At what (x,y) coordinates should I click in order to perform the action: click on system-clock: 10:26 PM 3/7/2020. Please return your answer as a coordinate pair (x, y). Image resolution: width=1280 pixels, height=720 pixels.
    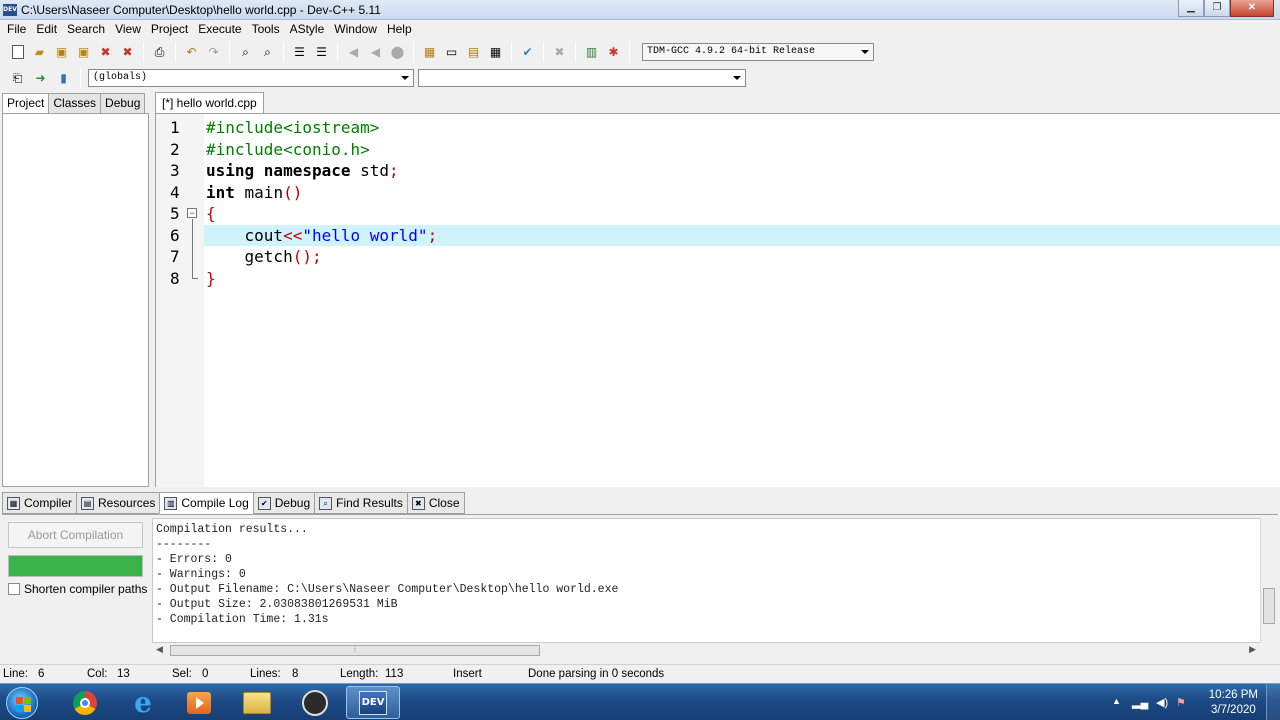
    Looking at the image, I should click on (1233, 703).